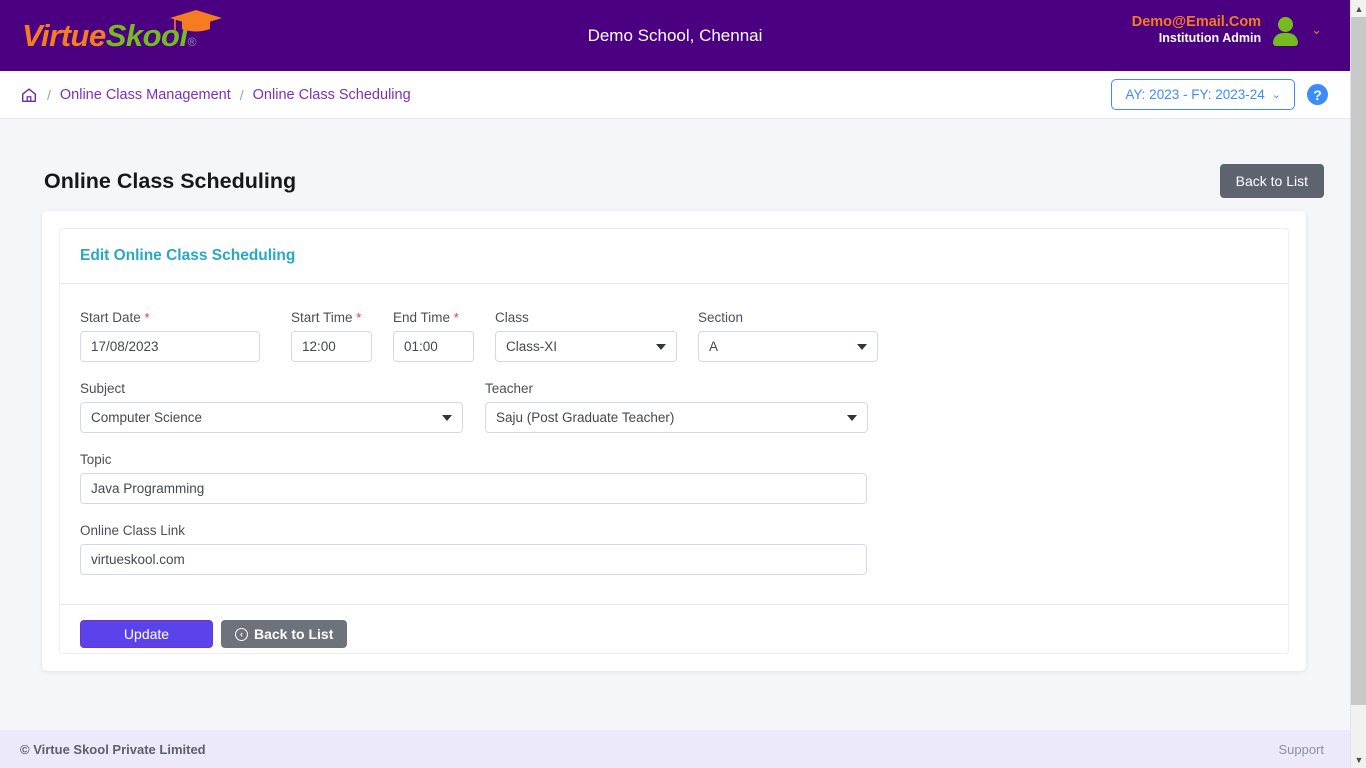  What do you see at coordinates (1196, 22) in the screenshot?
I see `user-email: Demo@Email.Com` at bounding box center [1196, 22].